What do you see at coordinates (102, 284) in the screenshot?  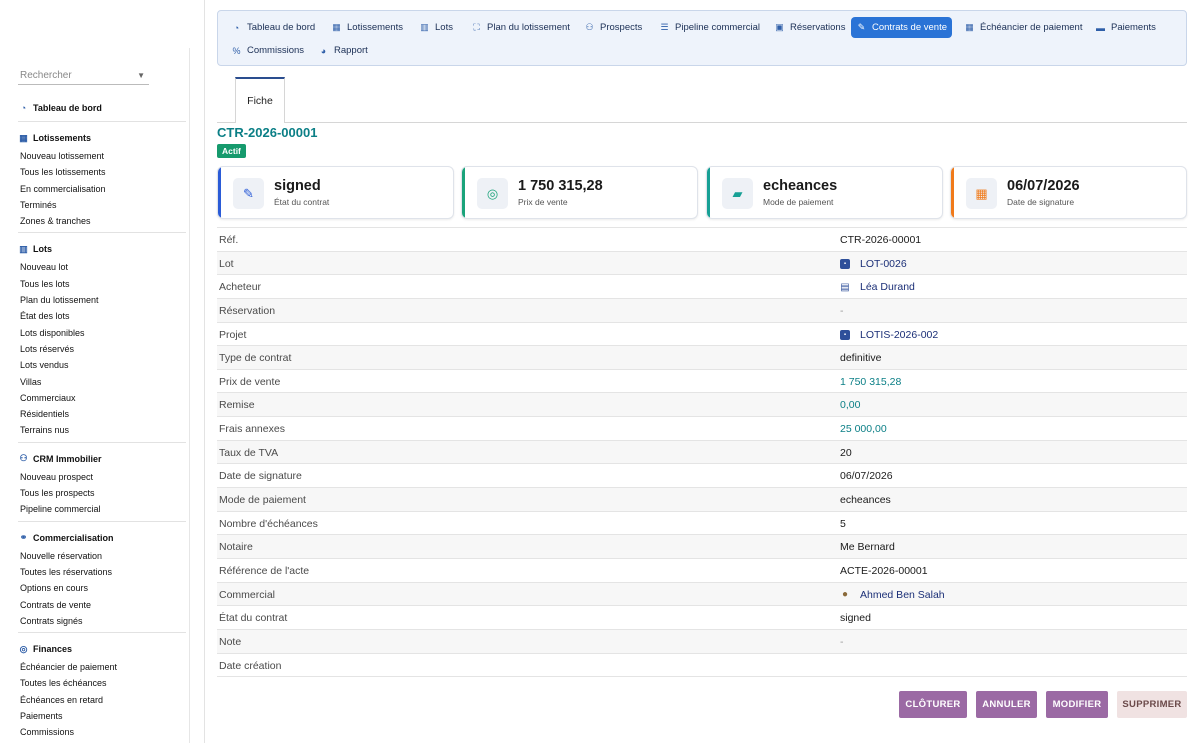 I see `sidebar-item: Tous les lots` at bounding box center [102, 284].